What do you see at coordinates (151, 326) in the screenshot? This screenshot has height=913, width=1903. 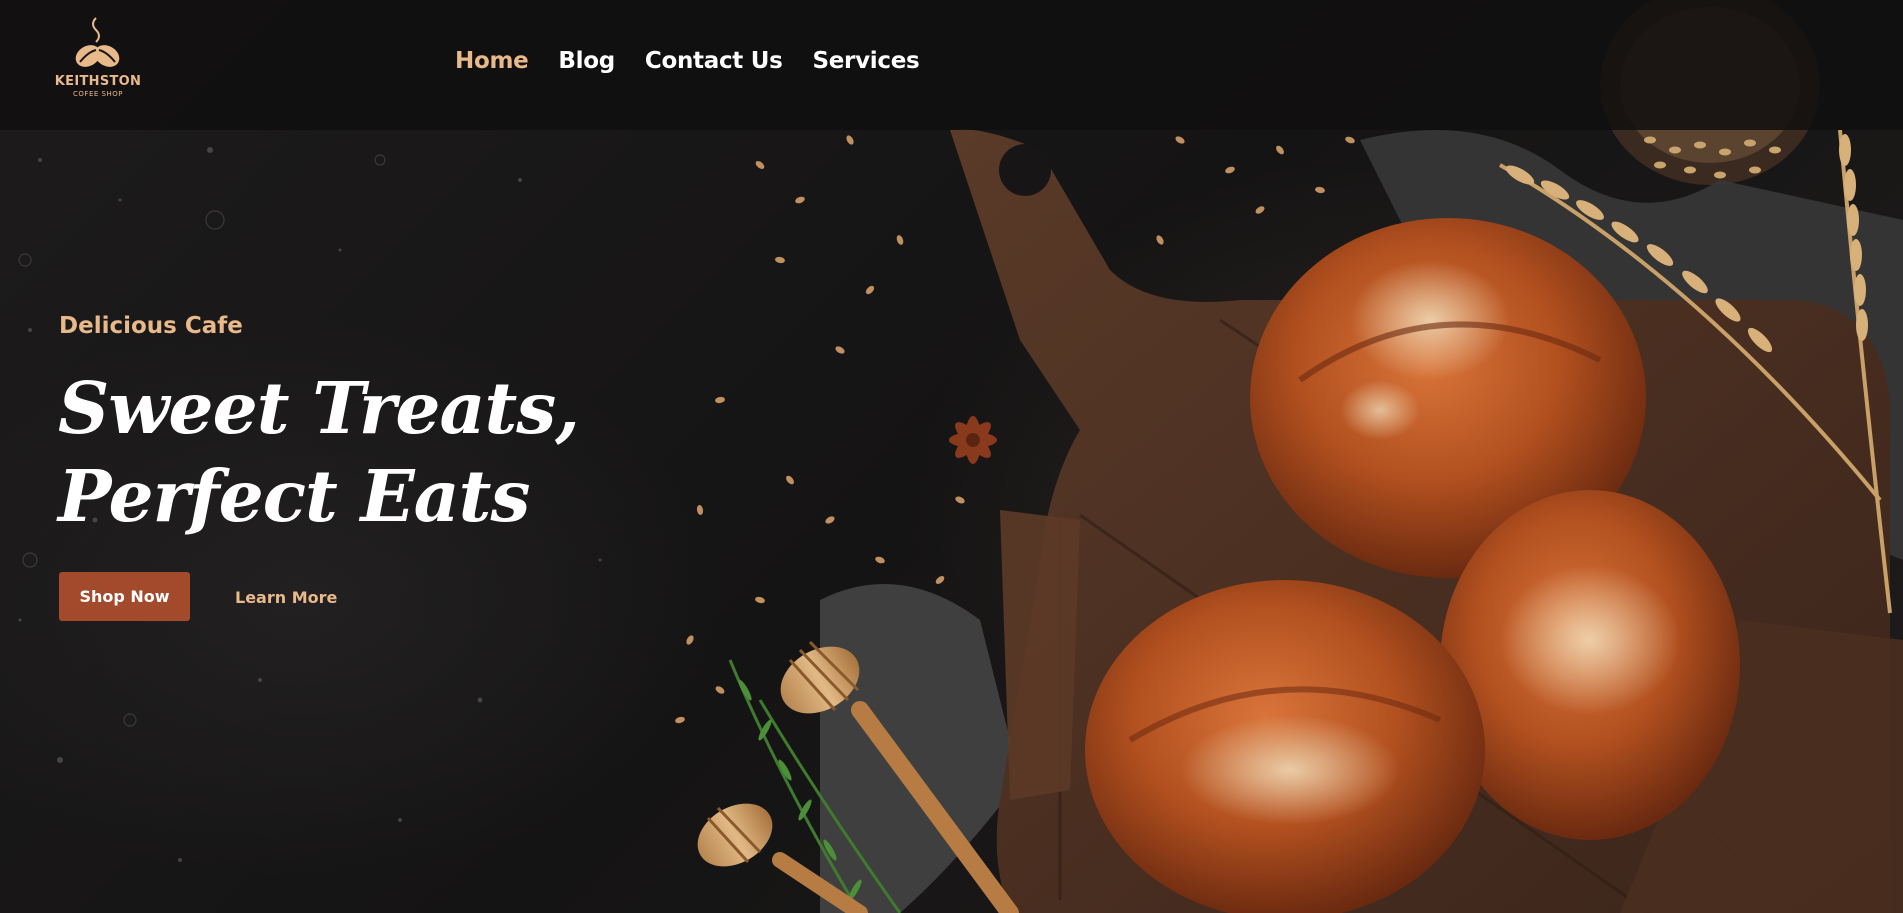 I see `hero-eyebrow: Delicious Cafe` at bounding box center [151, 326].